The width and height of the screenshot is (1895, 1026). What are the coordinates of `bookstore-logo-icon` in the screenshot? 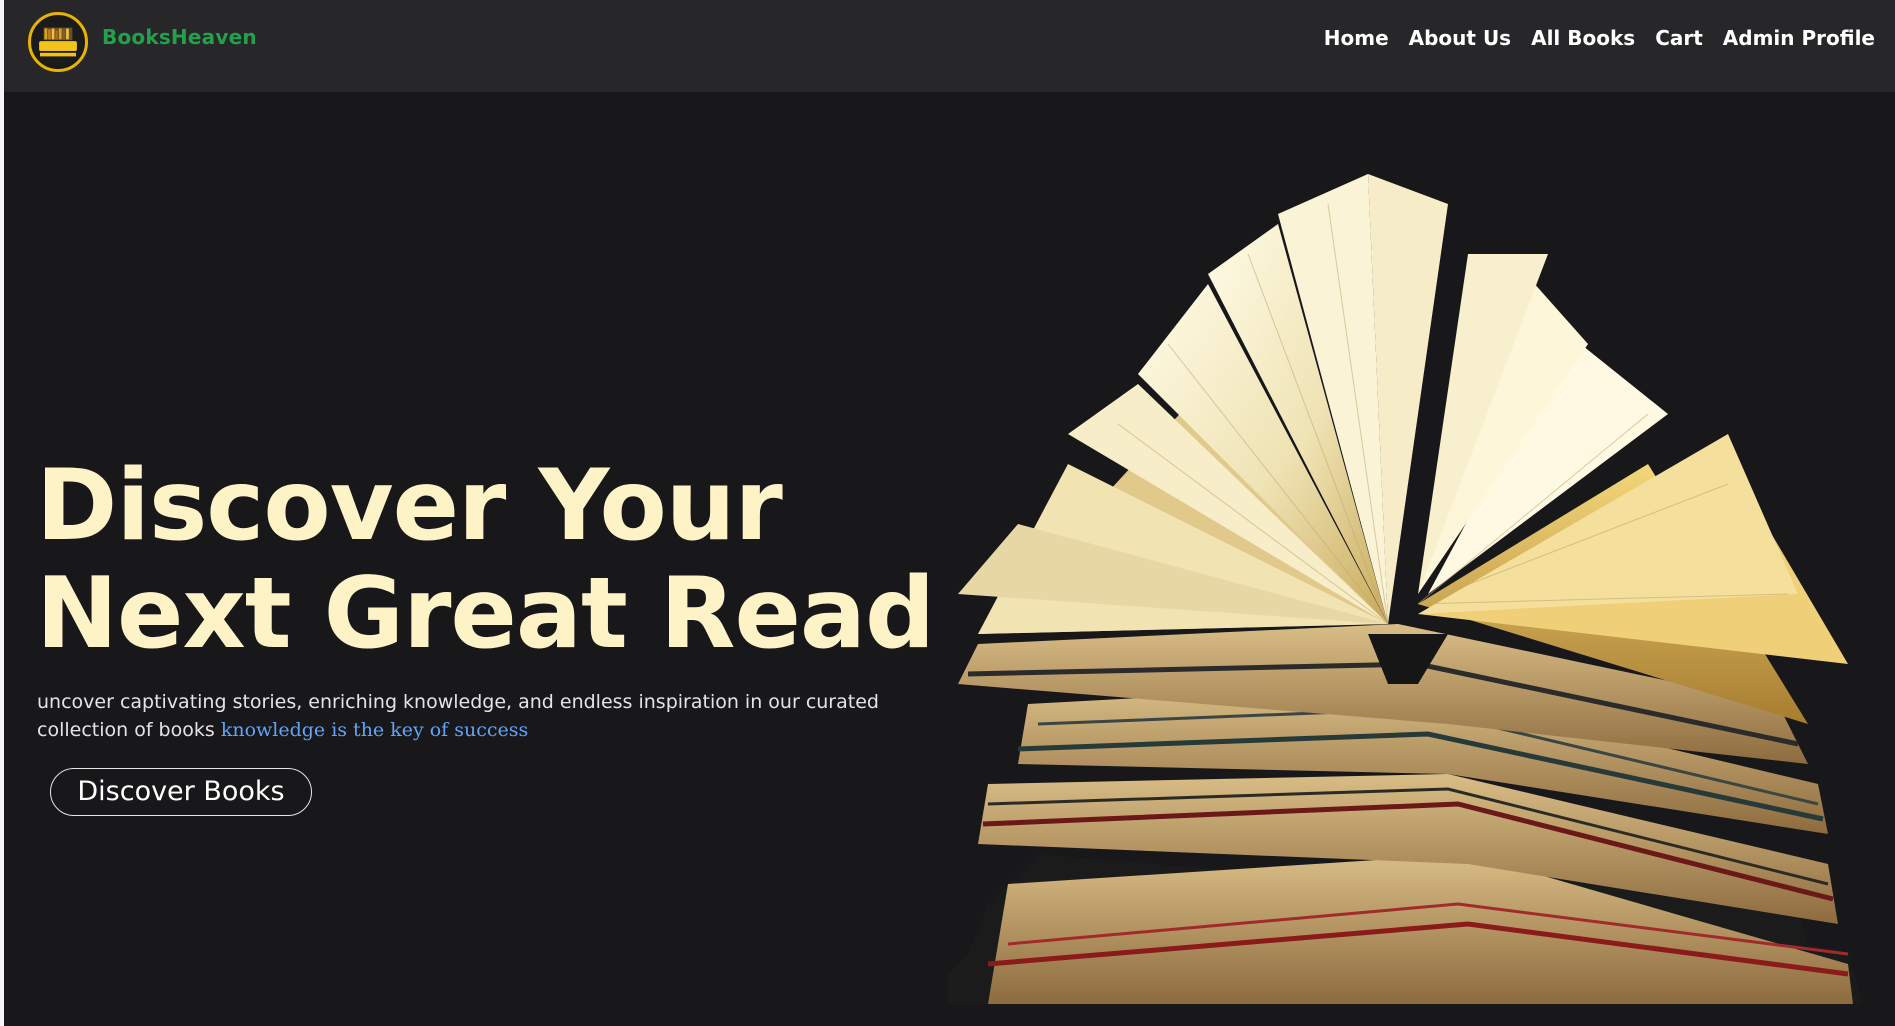 It's located at (58, 42).